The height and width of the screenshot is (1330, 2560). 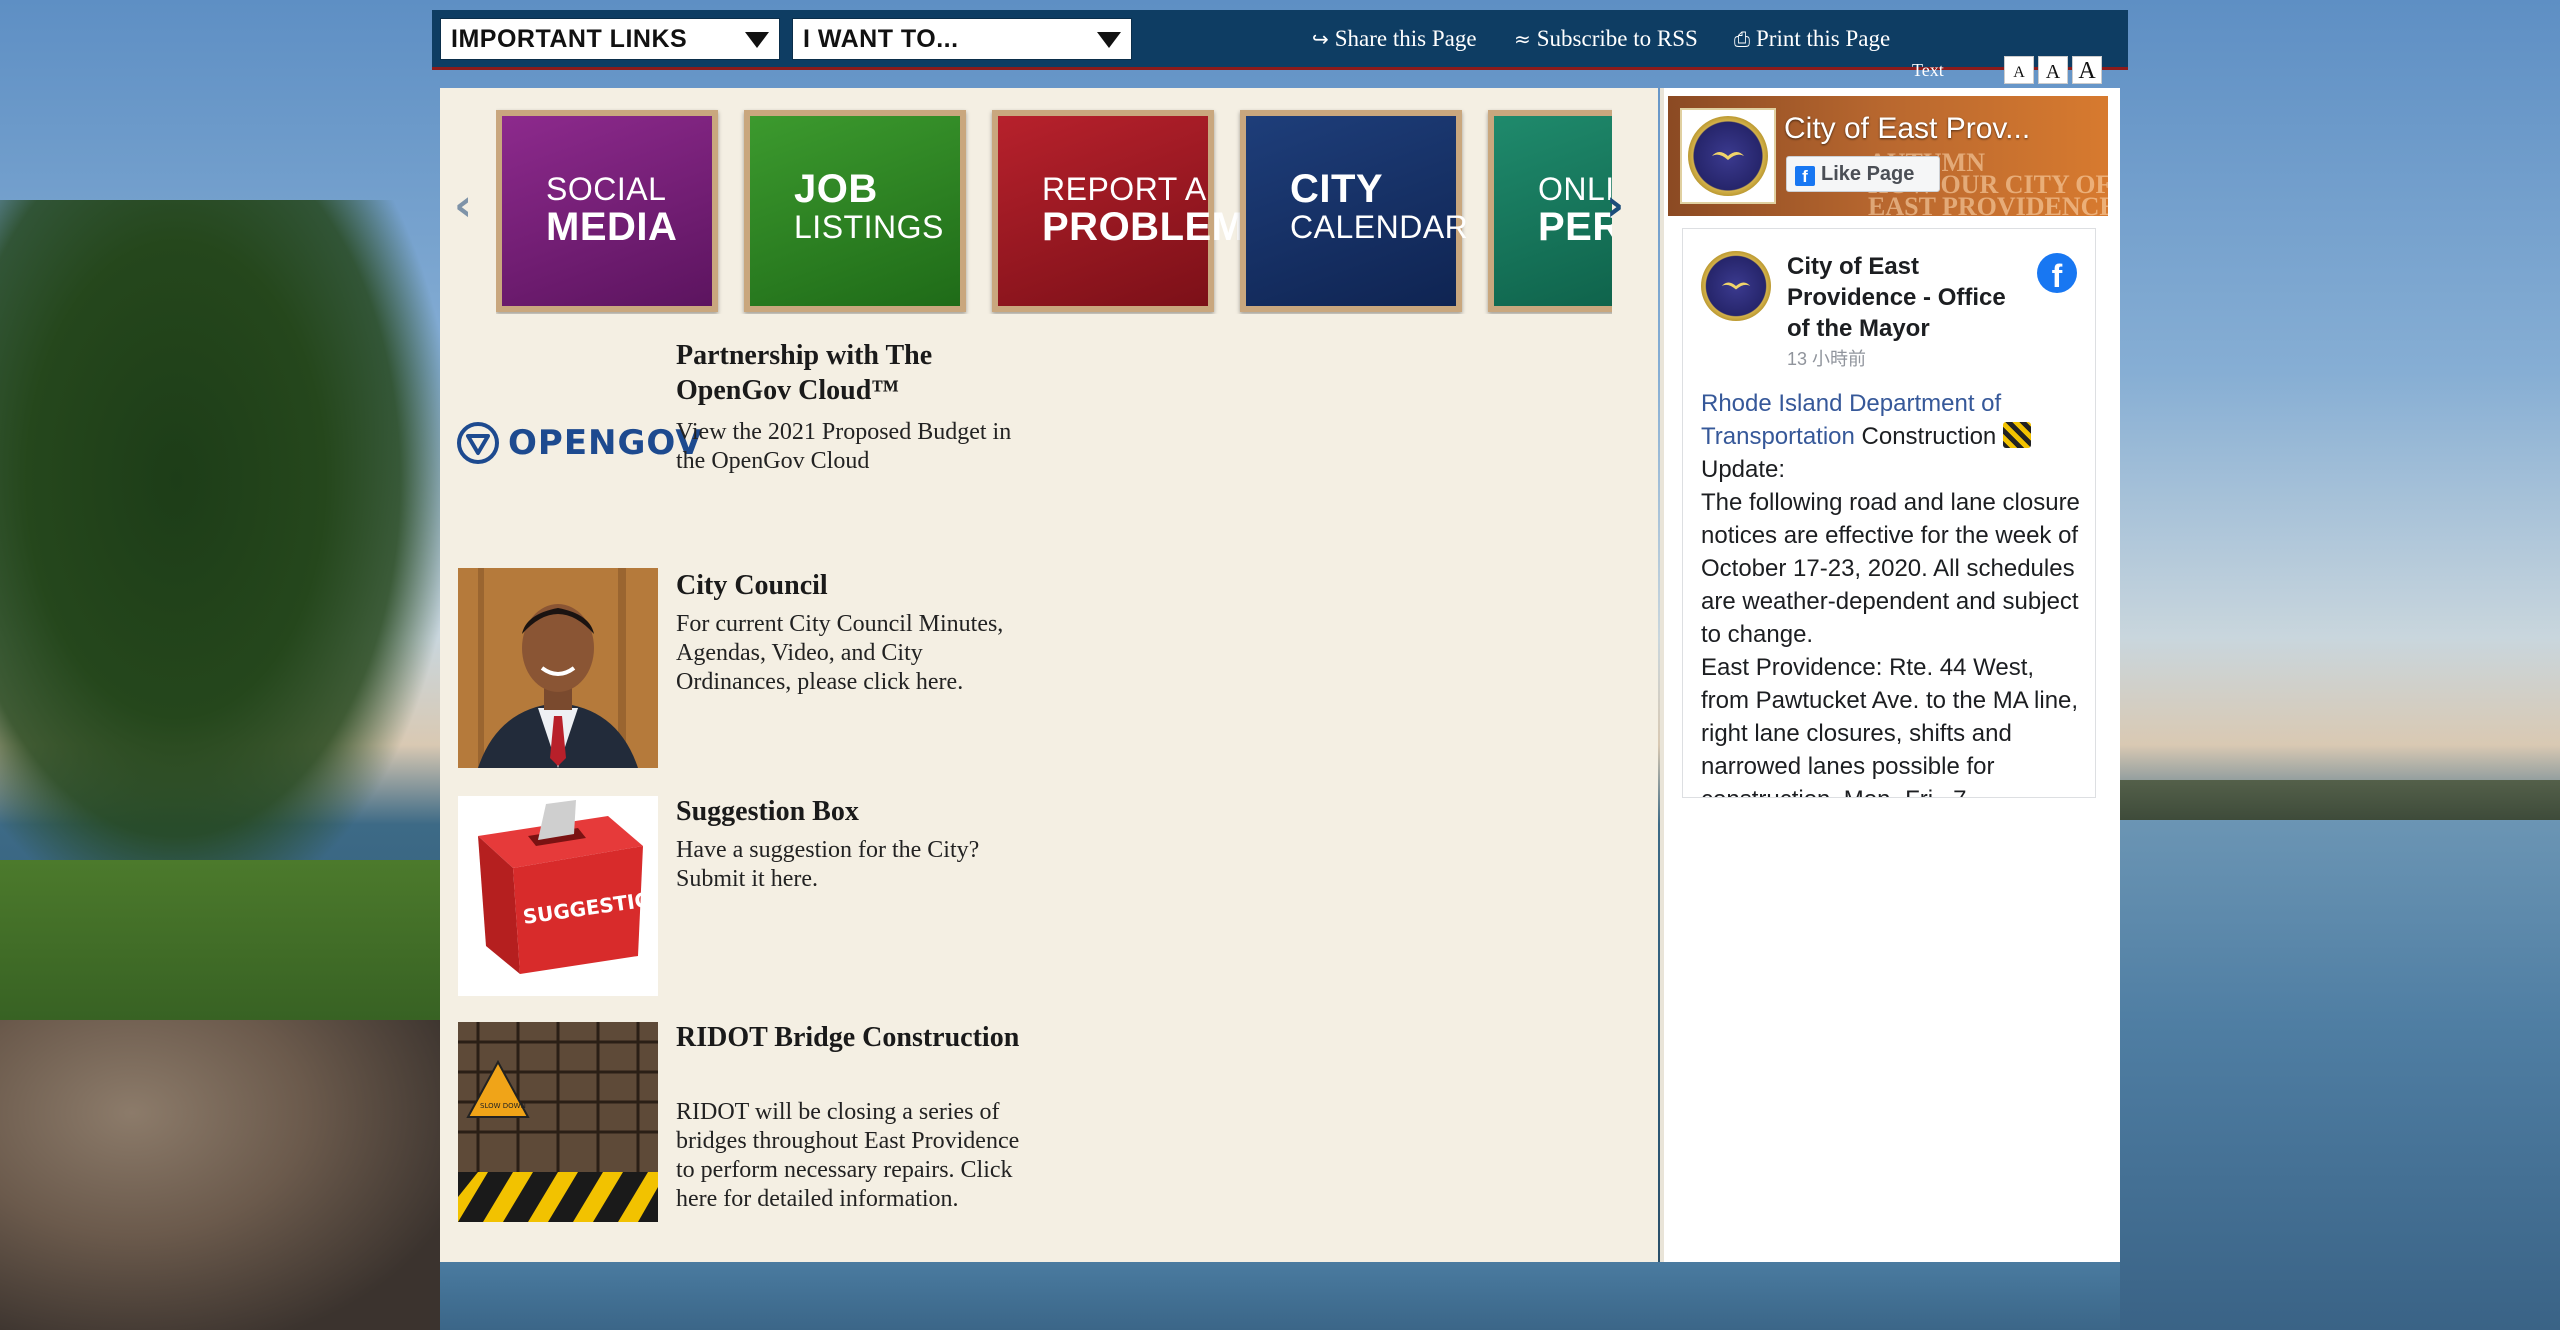 What do you see at coordinates (1823, 38) in the screenshot?
I see `print-label: Print this Page` at bounding box center [1823, 38].